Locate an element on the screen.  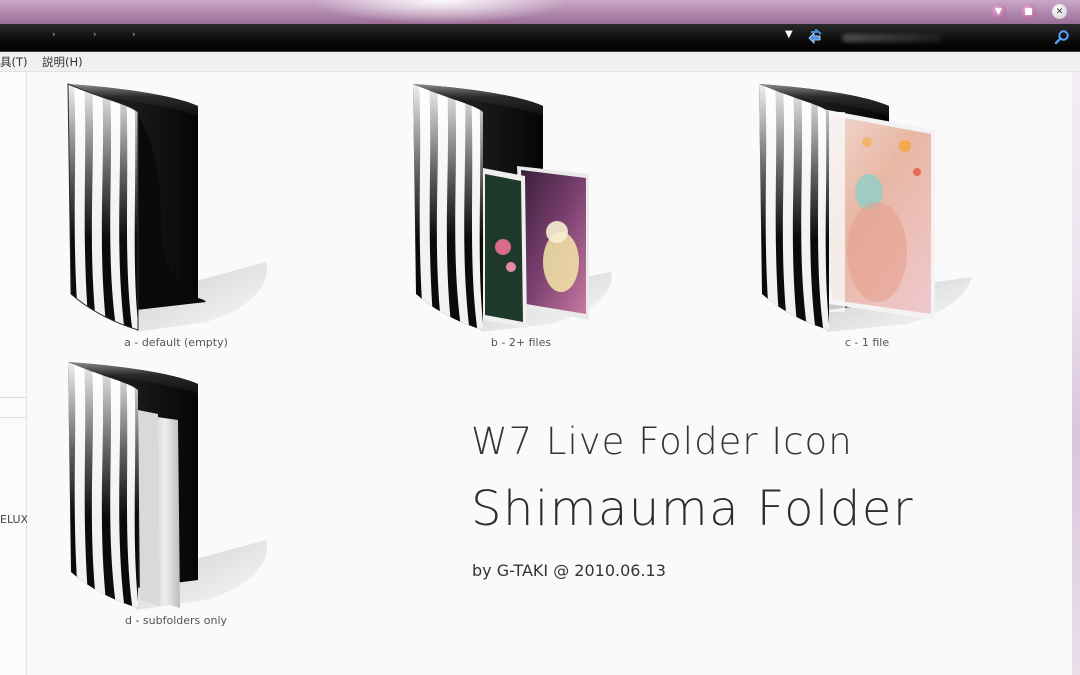
folder-label: c - 1 file is located at coordinates (867, 342).